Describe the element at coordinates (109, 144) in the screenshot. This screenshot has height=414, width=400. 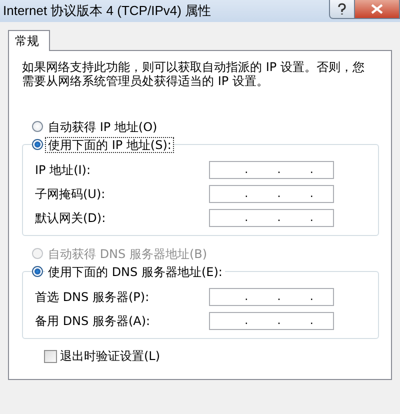
I see `radio-label: 使用下面的 IP 地址(S):` at that location.